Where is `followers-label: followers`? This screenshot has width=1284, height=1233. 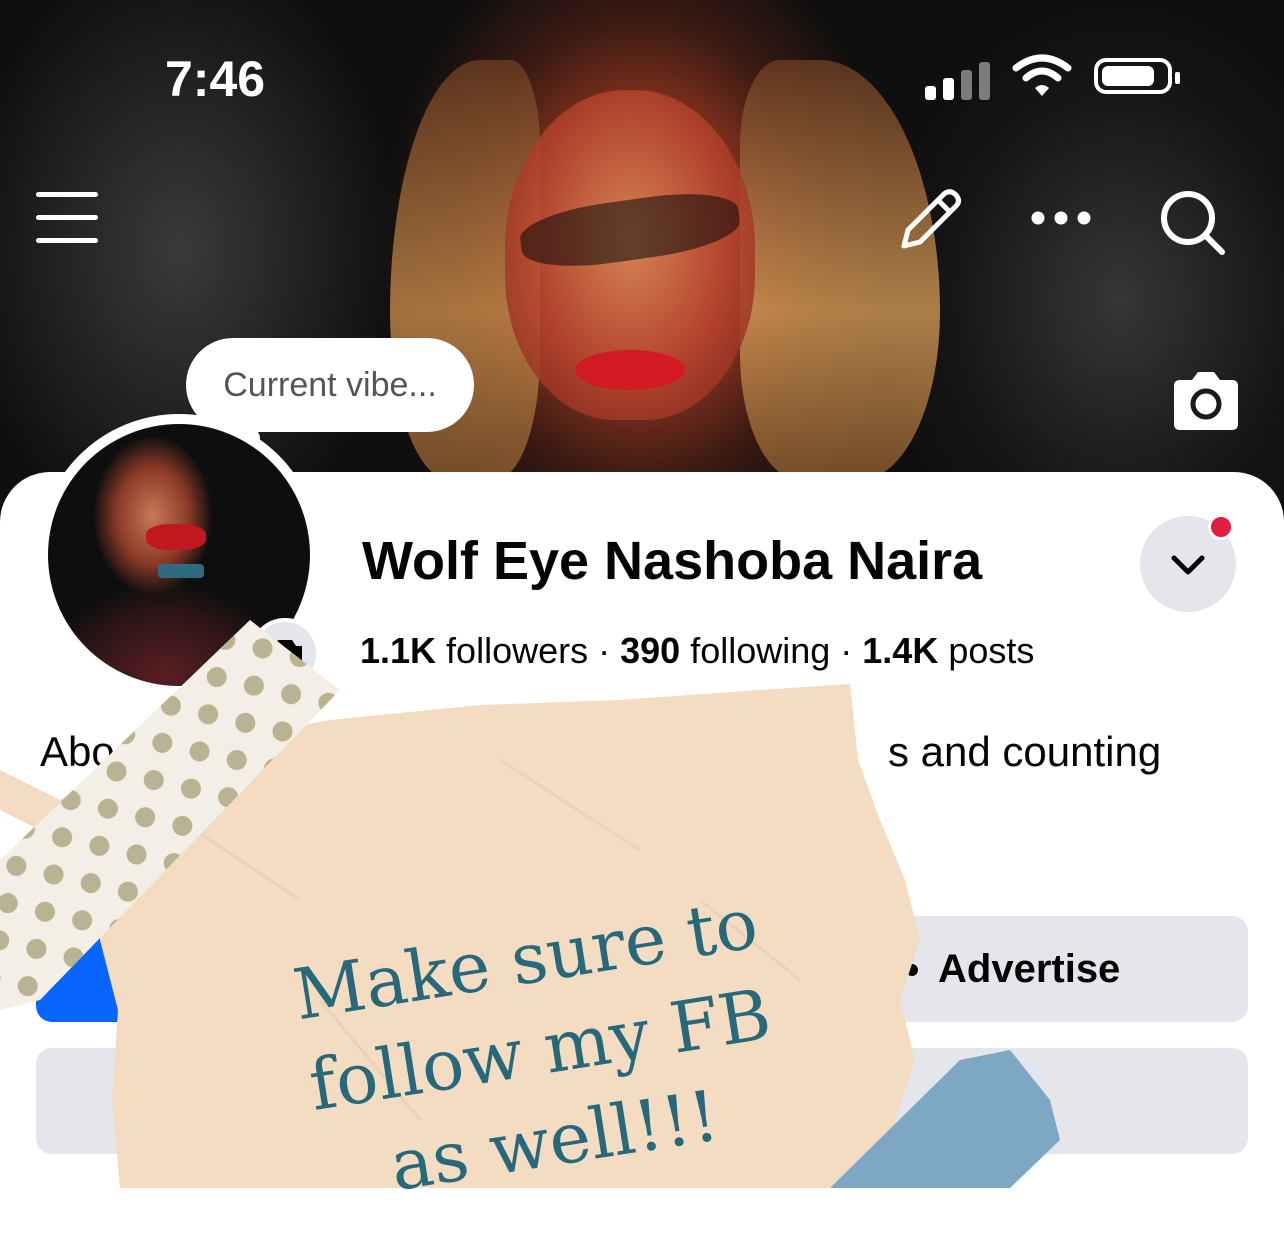 followers-label: followers is located at coordinates (512, 650).